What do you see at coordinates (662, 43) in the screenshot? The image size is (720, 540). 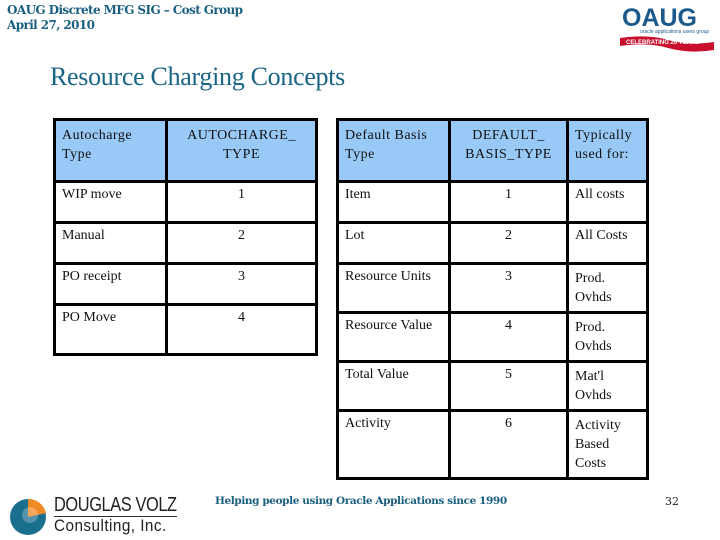 I see `oaug-banner-text: CELEBRATING 20 YEARS` at bounding box center [662, 43].